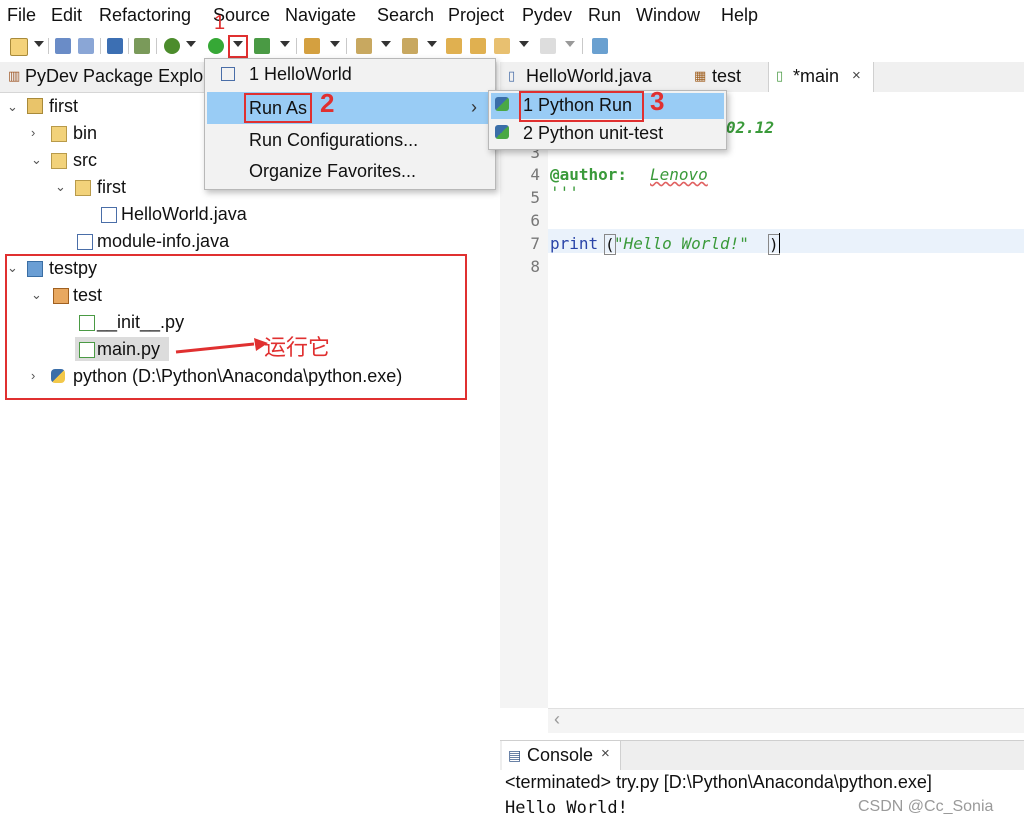 This screenshot has height=827, width=1024. Describe the element at coordinates (327, 103) in the screenshot. I see `annotation-marker-2: 2` at that location.